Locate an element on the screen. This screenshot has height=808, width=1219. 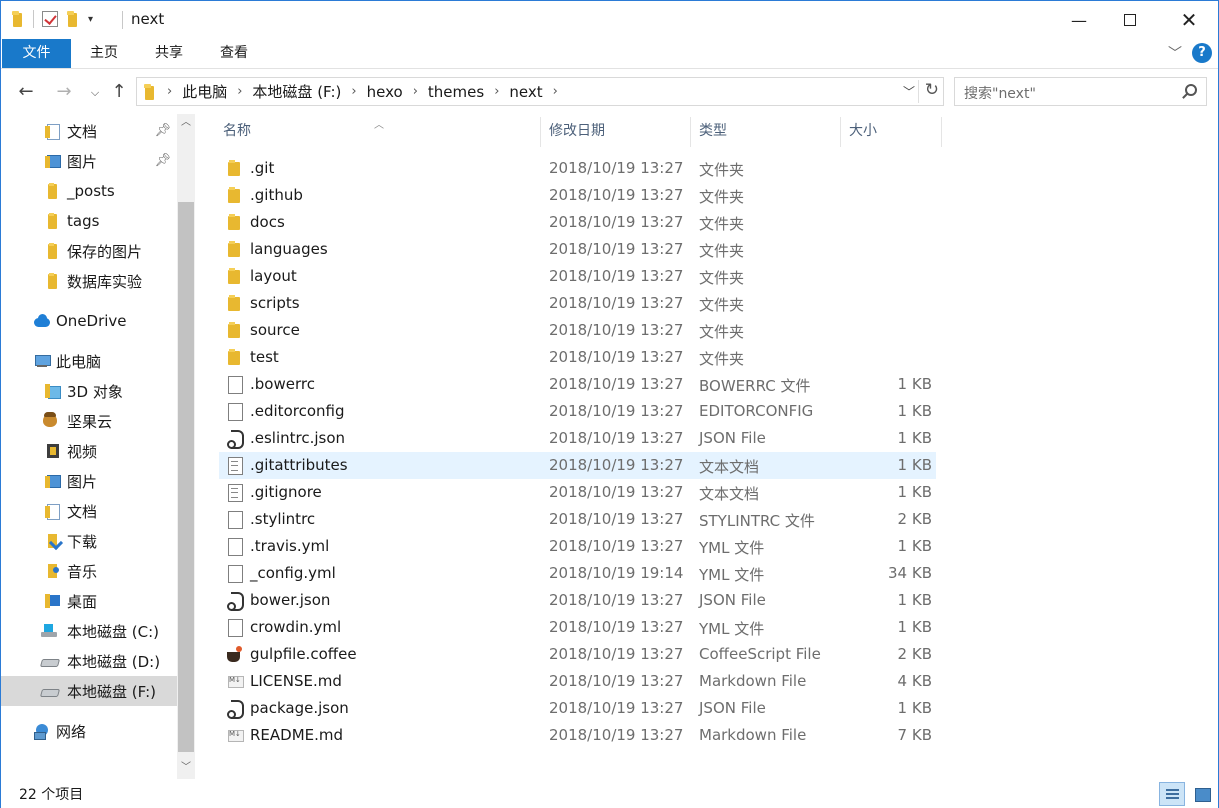
table-row: scripts 2018/10/19 13:27 文件夹 is located at coordinates (577, 303).